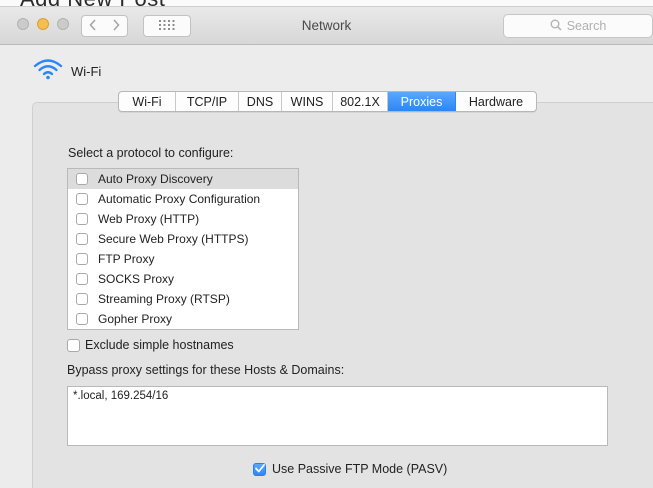 Image resolution: width=653 pixels, height=488 pixels. What do you see at coordinates (155, 179) in the screenshot?
I see `protocol-label: Auto Proxy Discovery` at bounding box center [155, 179].